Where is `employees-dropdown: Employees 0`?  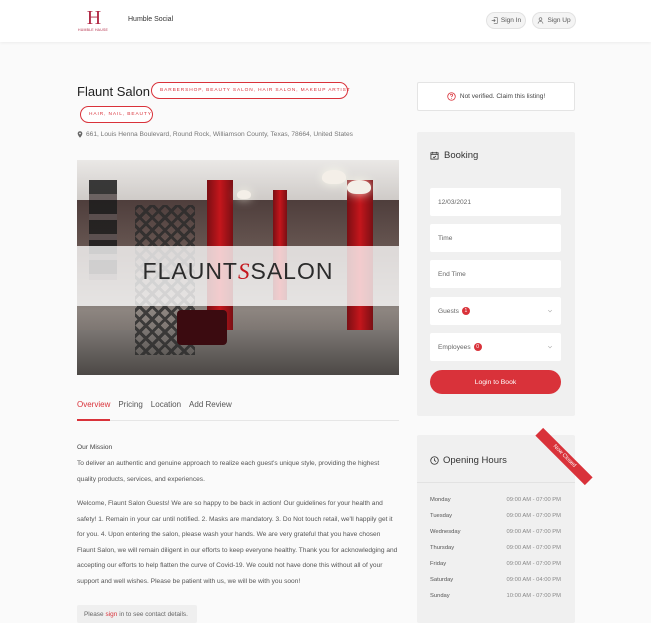
employees-dropdown: Employees 0 is located at coordinates (495, 347).